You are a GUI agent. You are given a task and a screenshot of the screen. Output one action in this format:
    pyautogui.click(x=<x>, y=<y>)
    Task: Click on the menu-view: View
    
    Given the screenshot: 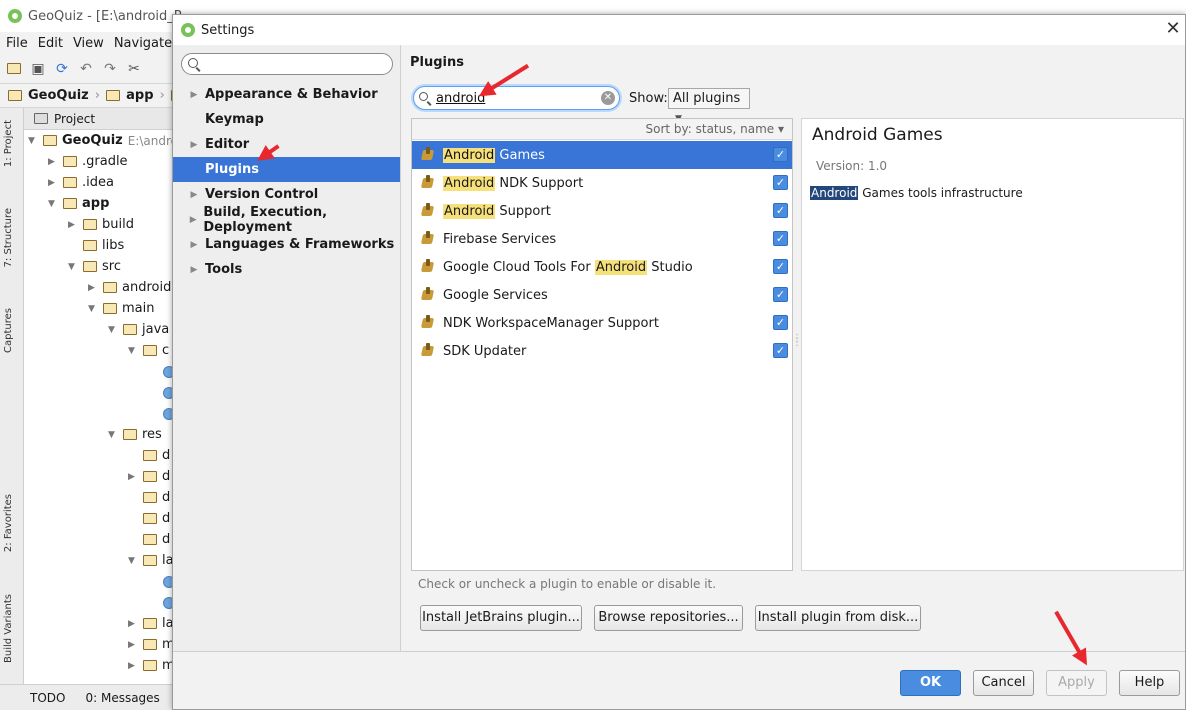 What is the action you would take?
    pyautogui.click(x=88, y=43)
    